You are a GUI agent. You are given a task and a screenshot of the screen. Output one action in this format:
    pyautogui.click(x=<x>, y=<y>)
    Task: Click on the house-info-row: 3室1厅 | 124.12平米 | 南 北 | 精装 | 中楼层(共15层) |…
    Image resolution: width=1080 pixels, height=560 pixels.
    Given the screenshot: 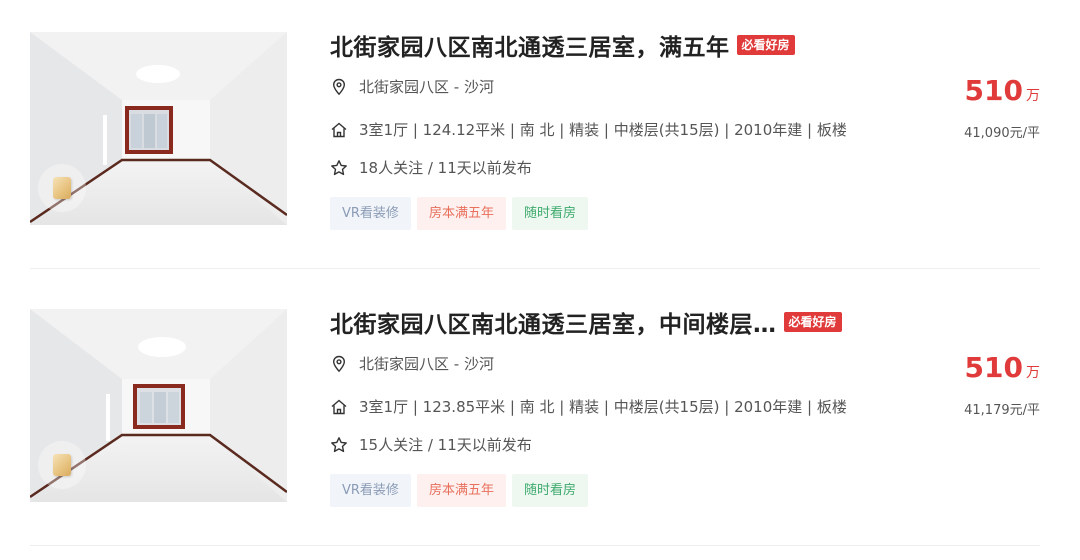 What is the action you would take?
    pyautogui.click(x=588, y=129)
    